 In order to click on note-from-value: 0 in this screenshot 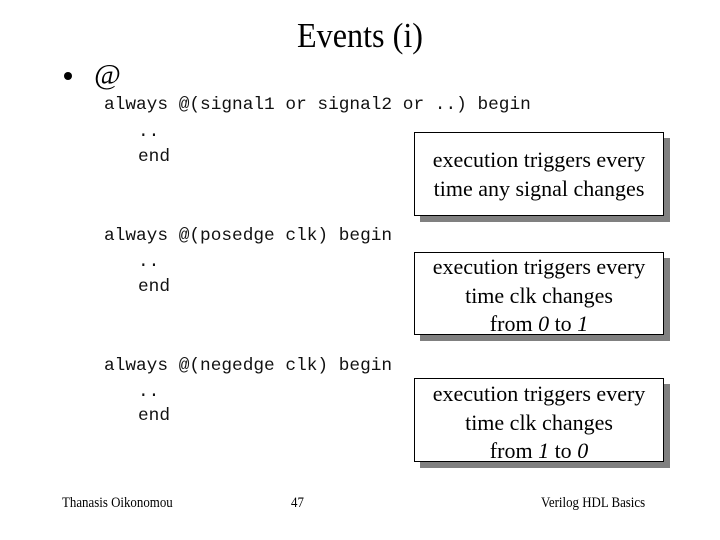, I will do `click(544, 323)`.